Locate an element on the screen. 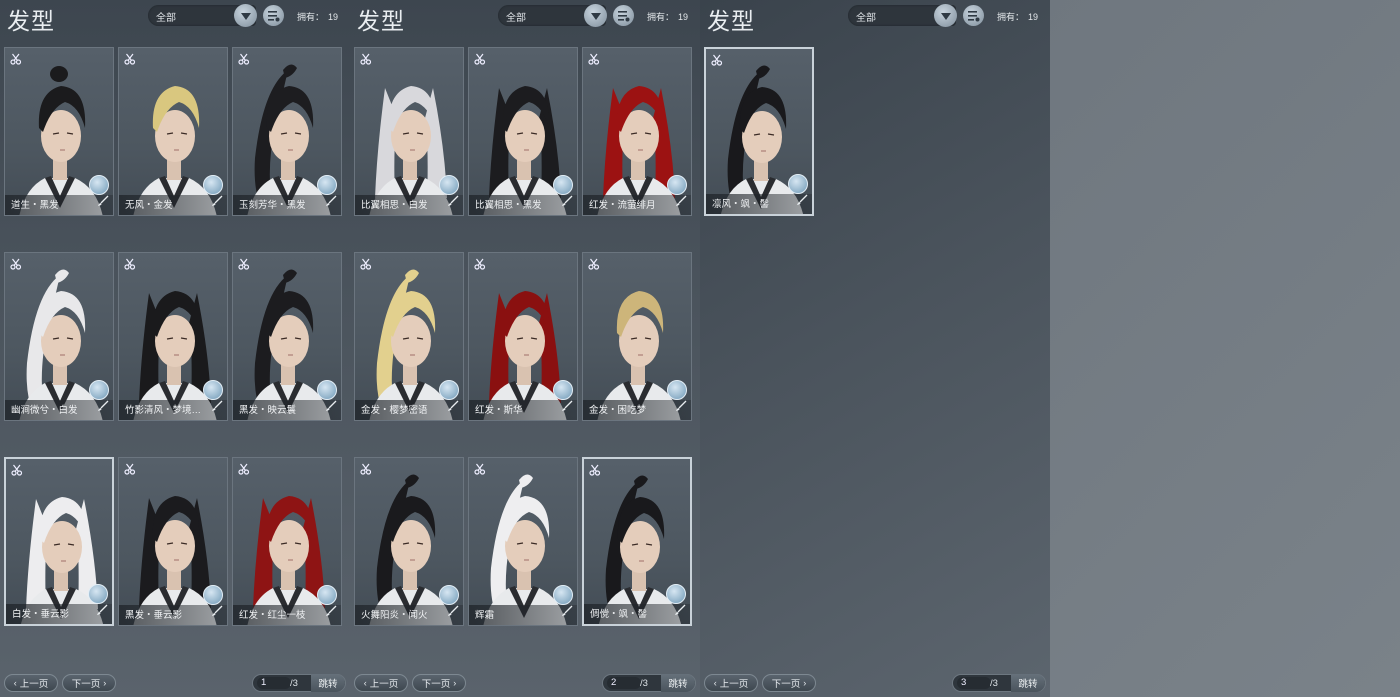 The width and height of the screenshot is (1400, 697). hairstyle-card: 火舞阳炎・闻火 is located at coordinates (409, 541).